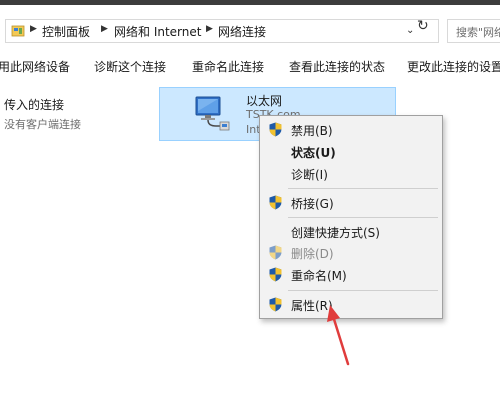 This screenshot has width=500, height=400. I want to click on menu-item-status: 状态(U), so click(351, 152).